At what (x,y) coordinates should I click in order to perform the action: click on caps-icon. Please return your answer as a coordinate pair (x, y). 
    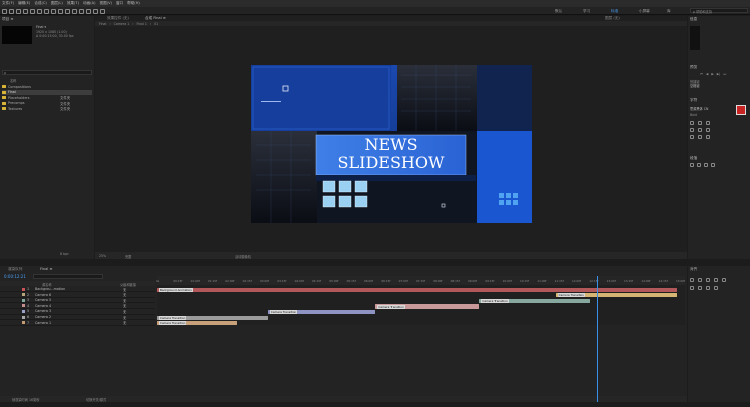
    Looking at the image, I should click on (708, 137).